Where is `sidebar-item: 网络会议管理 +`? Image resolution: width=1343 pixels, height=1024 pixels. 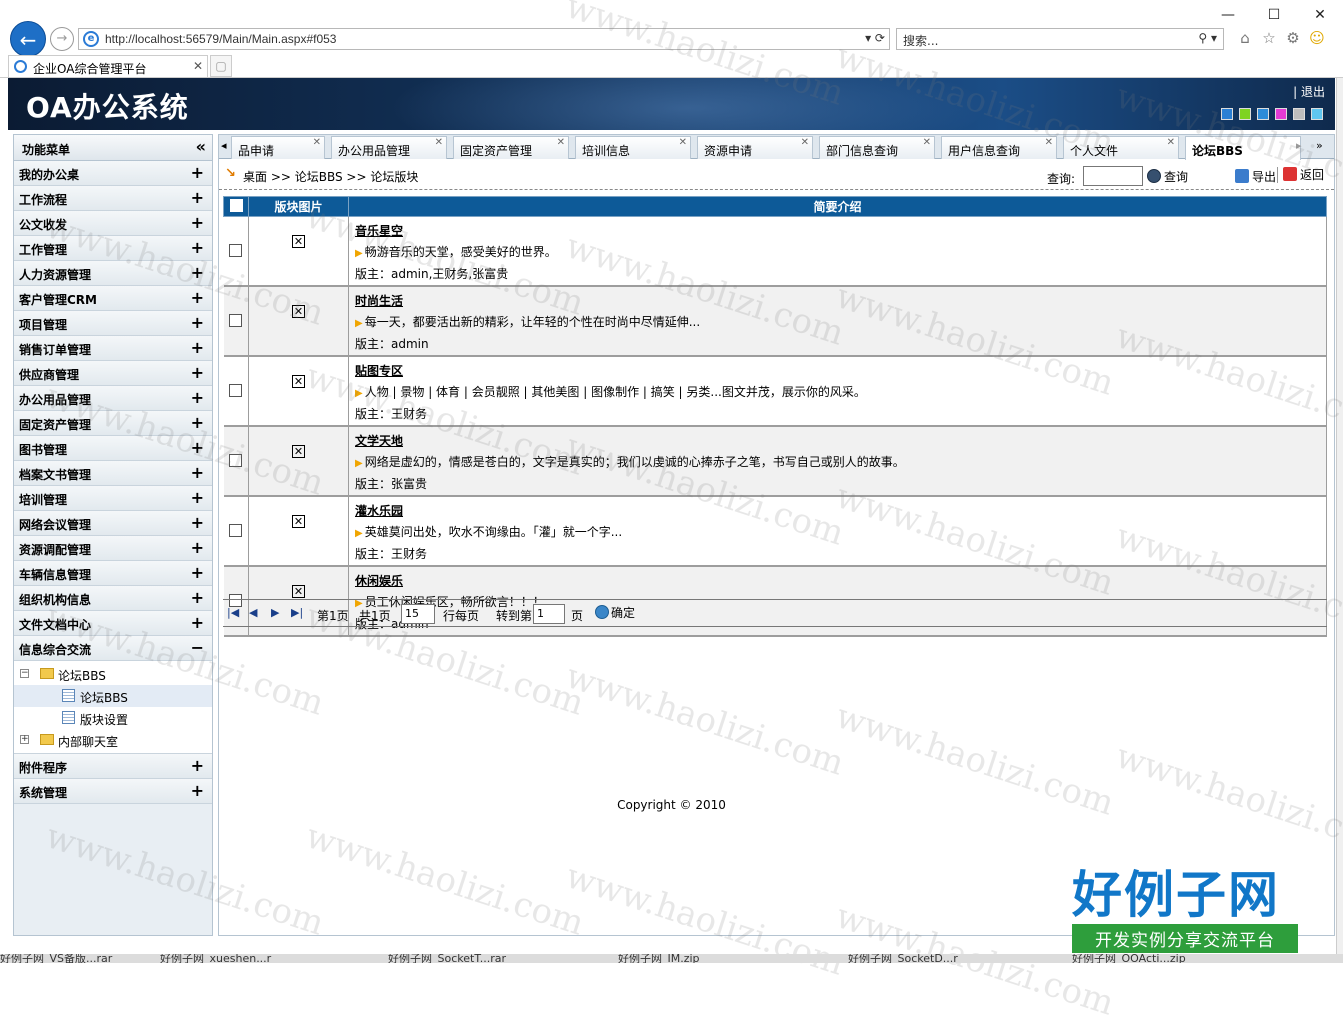 sidebar-item: 网络会议管理 + is located at coordinates (113, 523).